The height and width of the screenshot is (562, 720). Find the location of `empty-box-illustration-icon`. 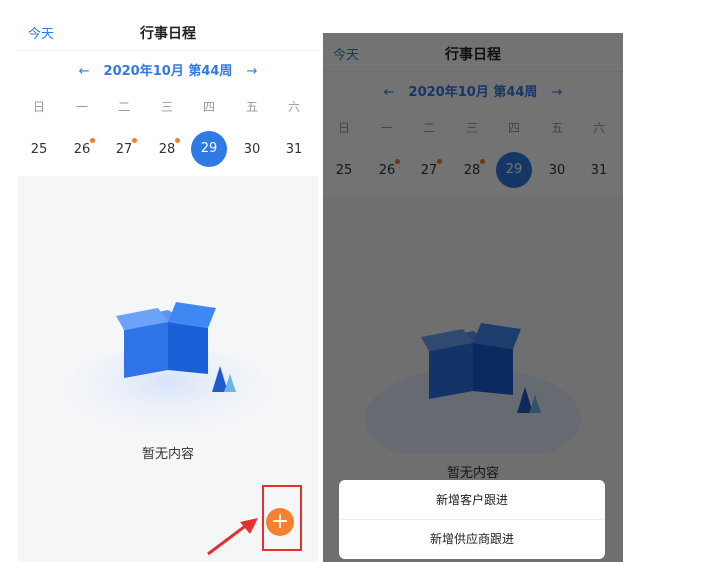

empty-box-illustration-icon is located at coordinates (168, 367).